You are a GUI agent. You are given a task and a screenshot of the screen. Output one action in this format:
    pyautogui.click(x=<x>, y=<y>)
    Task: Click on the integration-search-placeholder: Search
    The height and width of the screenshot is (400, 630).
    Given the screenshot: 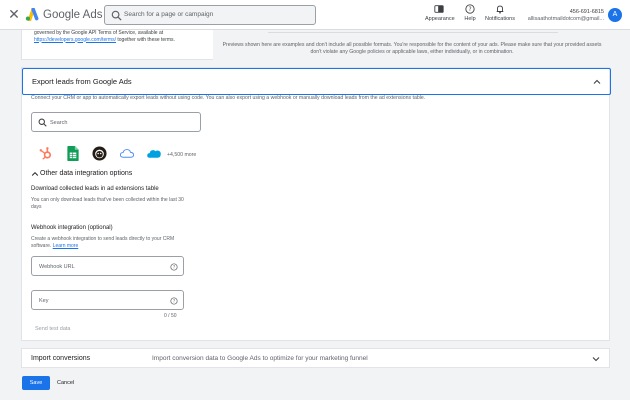 What is the action you would take?
    pyautogui.click(x=59, y=123)
    